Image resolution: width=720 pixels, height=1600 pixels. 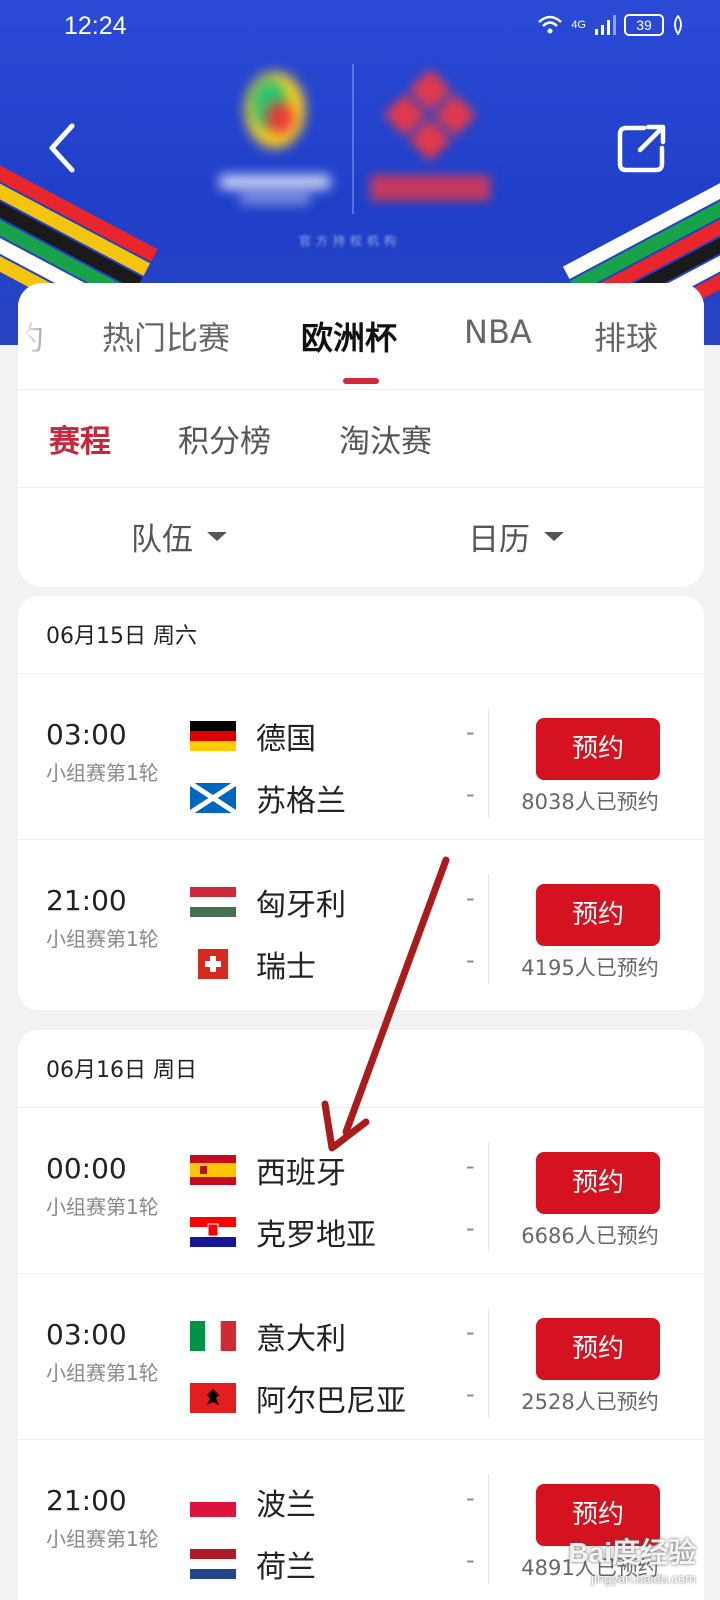 What do you see at coordinates (213, 736) in the screenshot?
I see `germany-flag-icon` at bounding box center [213, 736].